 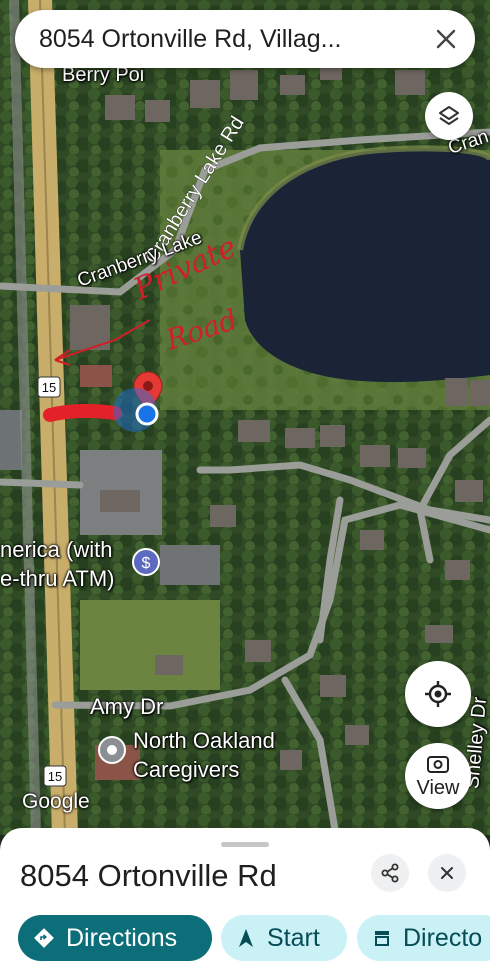 I want to click on annotation-scribble, so click(x=82, y=412).